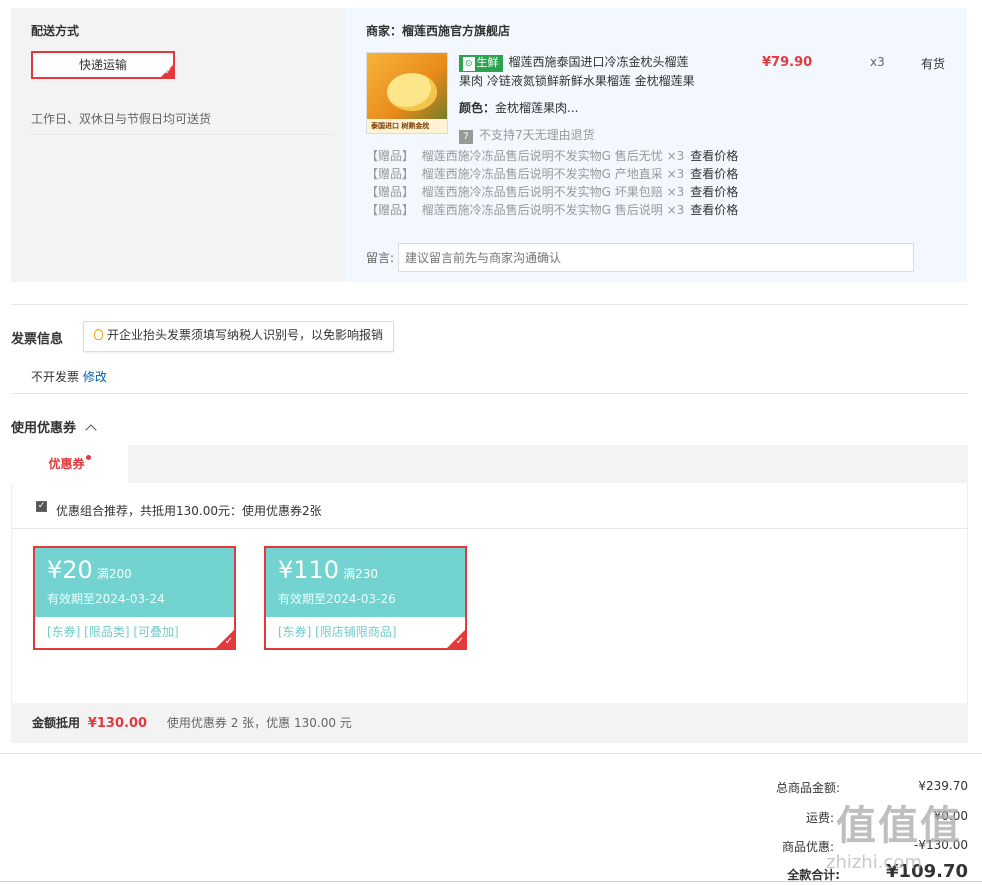 The height and width of the screenshot is (885, 982). I want to click on coupon-condition: 满200, so click(114, 574).